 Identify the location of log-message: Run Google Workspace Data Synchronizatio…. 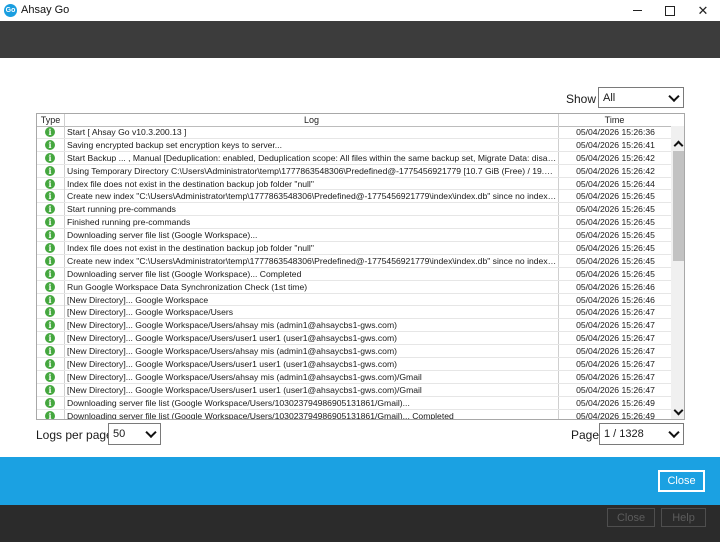
(187, 286).